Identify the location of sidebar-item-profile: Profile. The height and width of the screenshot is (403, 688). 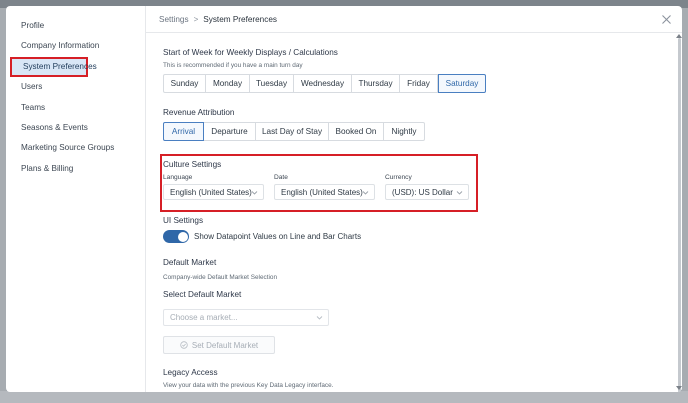
(75, 26).